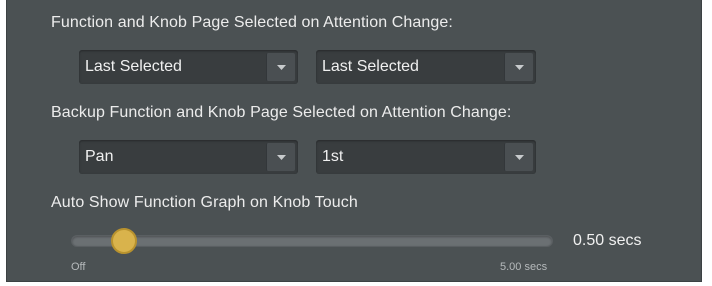 The image size is (712, 286). Describe the element at coordinates (333, 156) in the screenshot. I see `select-value: 1st` at that location.